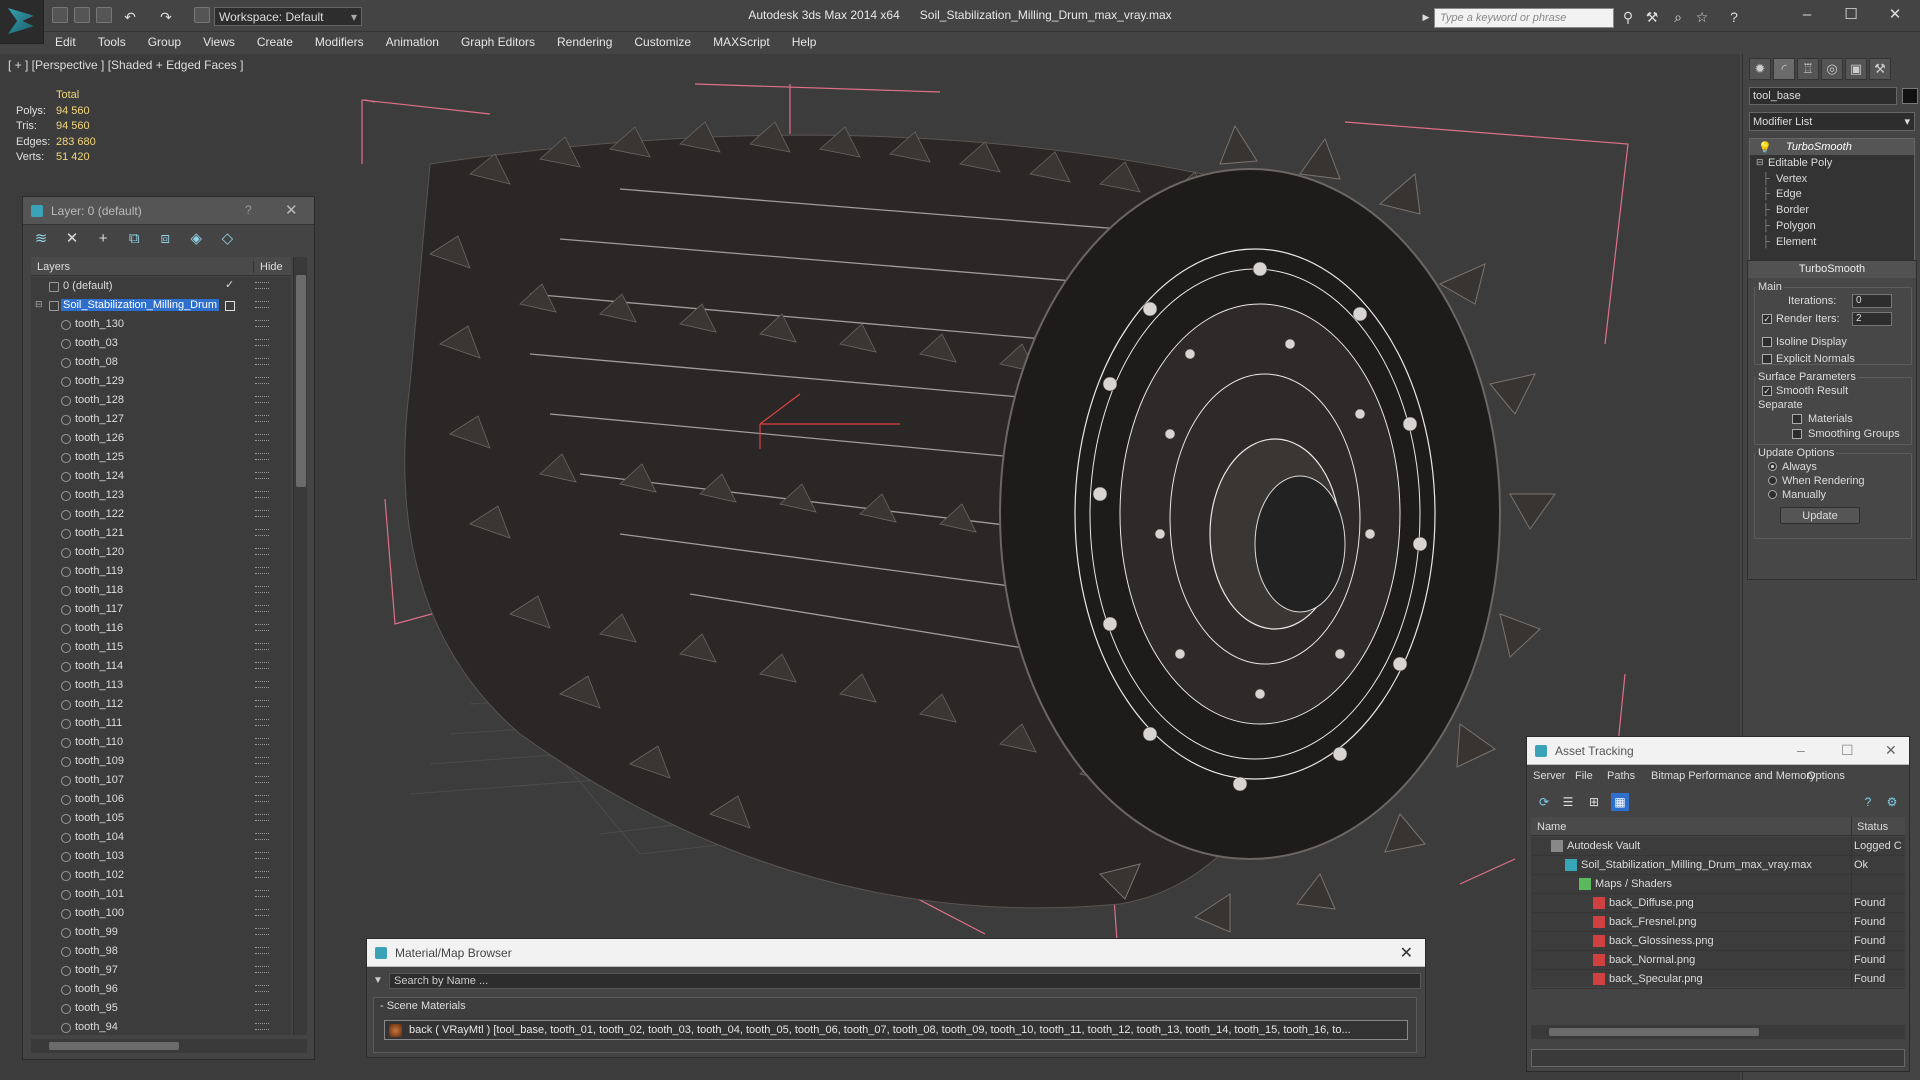 The height and width of the screenshot is (1080, 1920). Describe the element at coordinates (161, 742) in the screenshot. I see `layer-object-row: tooth_110` at that location.